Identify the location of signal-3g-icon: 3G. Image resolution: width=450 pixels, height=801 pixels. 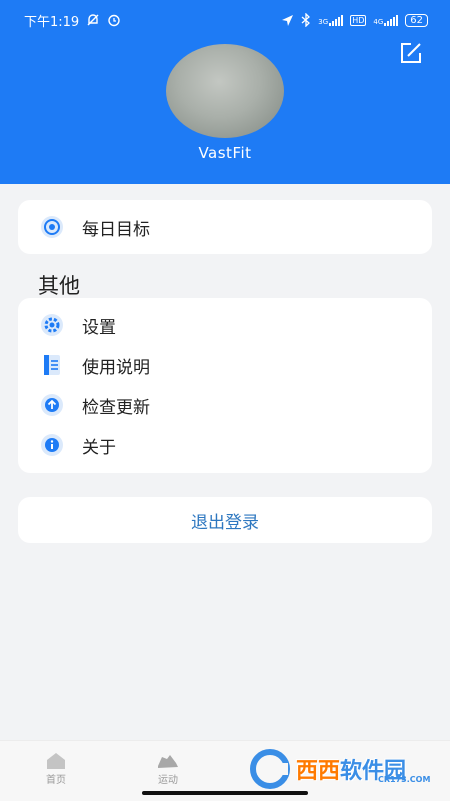
(331, 20).